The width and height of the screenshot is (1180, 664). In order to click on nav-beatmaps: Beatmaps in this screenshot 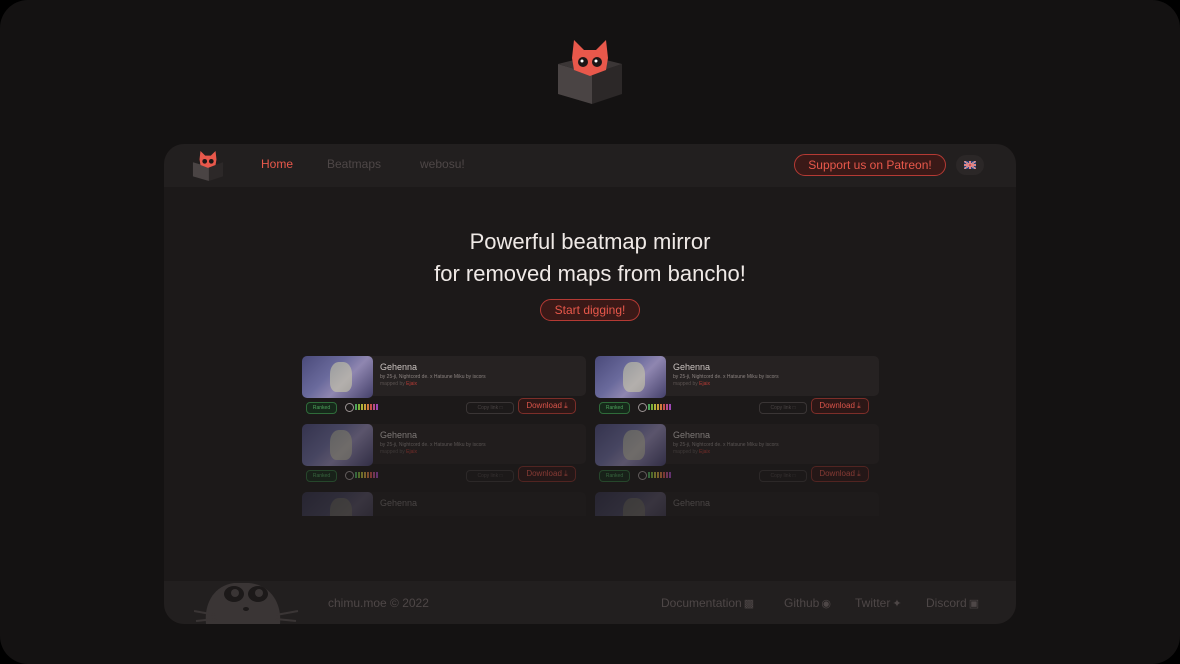, I will do `click(354, 164)`.